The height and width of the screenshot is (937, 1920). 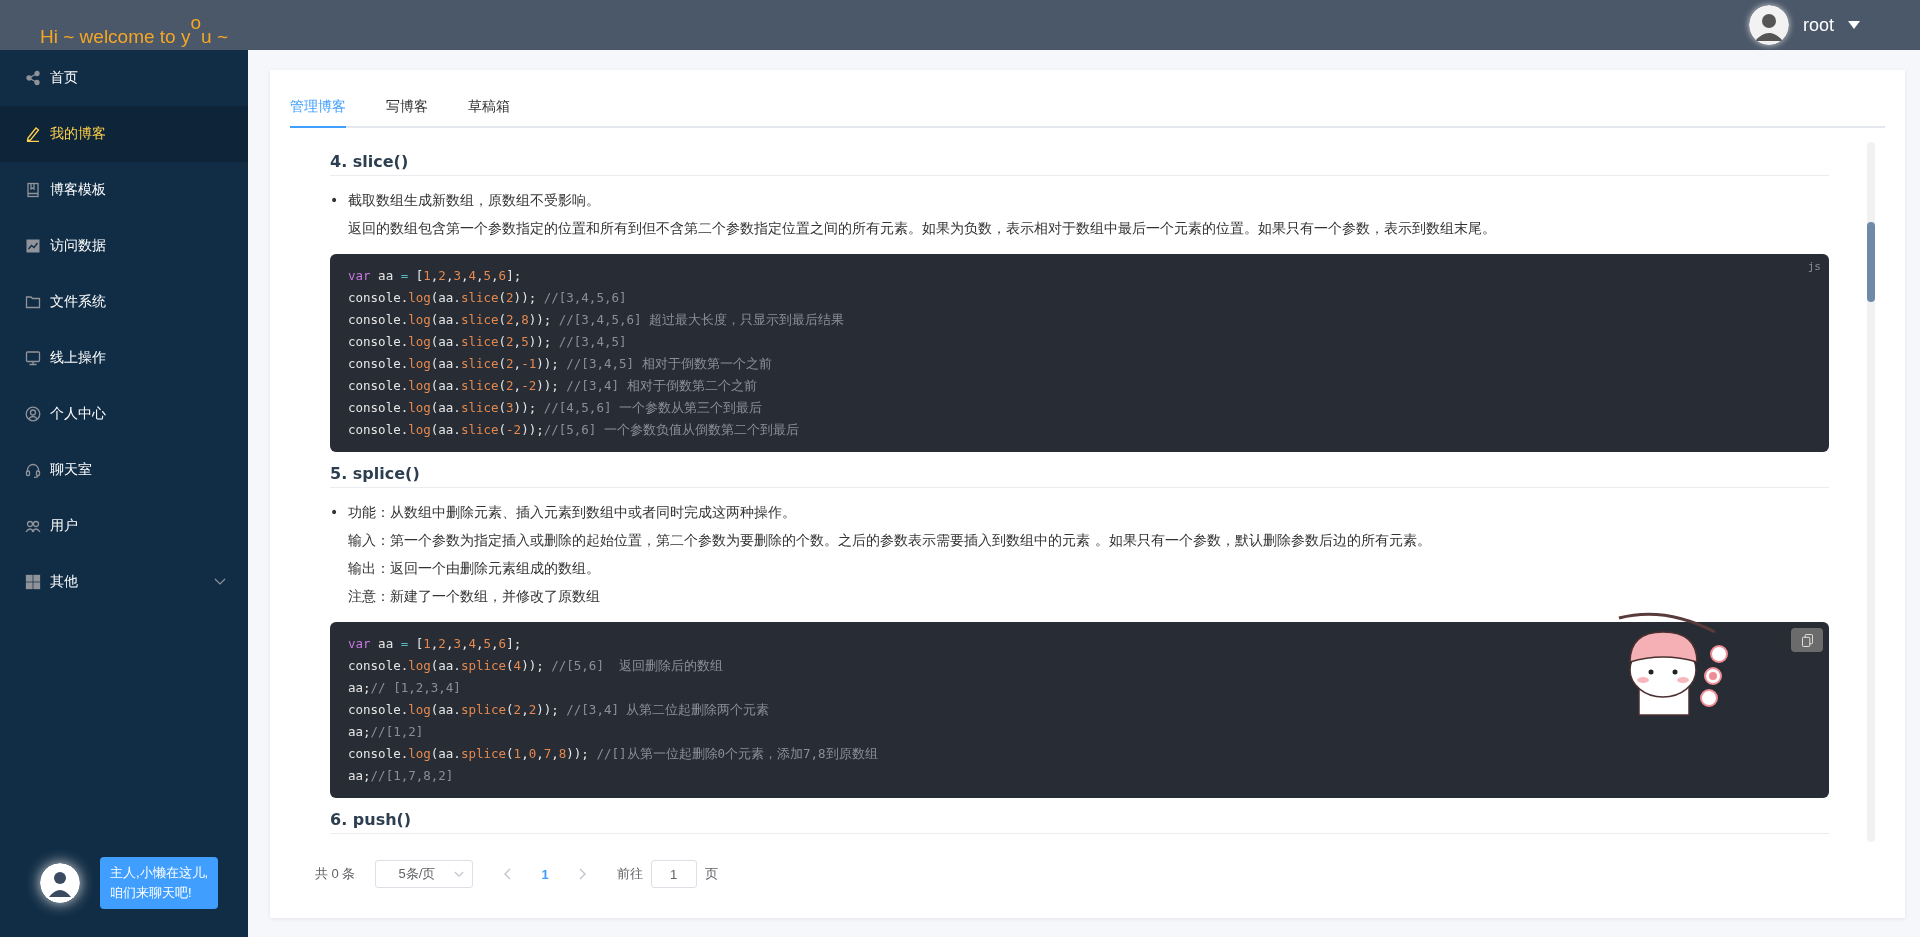 What do you see at coordinates (124, 582) in the screenshot?
I see `nav-item: 其他` at bounding box center [124, 582].